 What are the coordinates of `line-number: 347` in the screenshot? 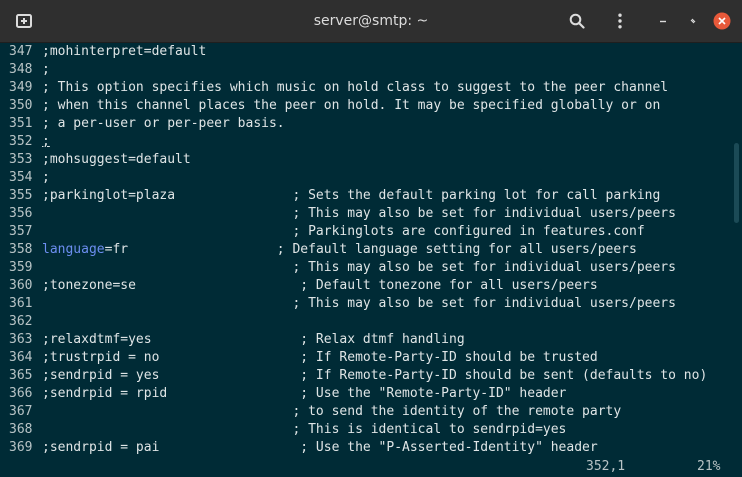 It's located at (21, 51).